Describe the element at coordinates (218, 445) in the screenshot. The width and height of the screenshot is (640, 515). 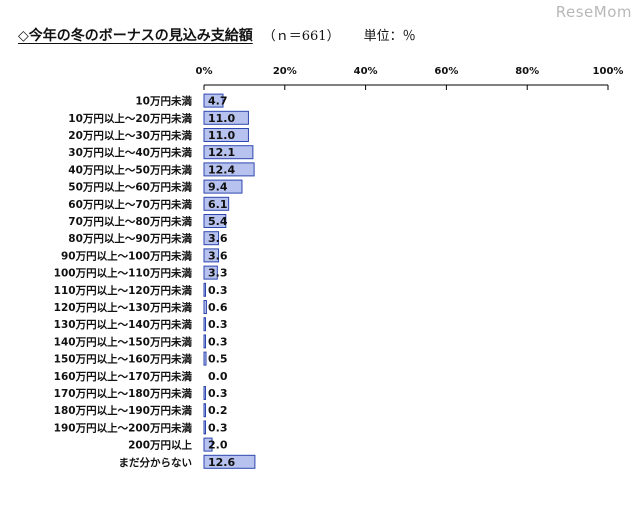
I see `data-label: 2.0` at that location.